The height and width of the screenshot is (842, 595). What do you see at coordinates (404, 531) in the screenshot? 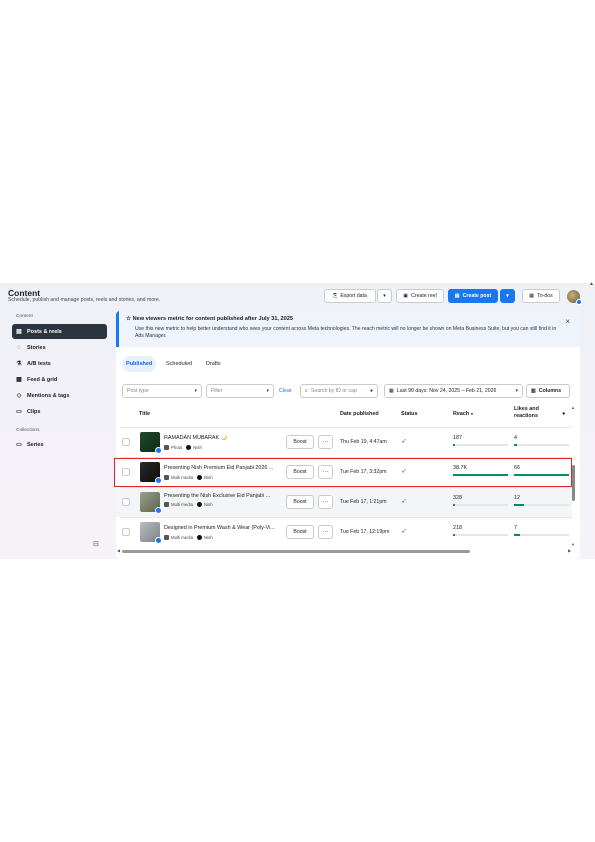
I see `published-status-icon: ➶` at bounding box center [404, 531].